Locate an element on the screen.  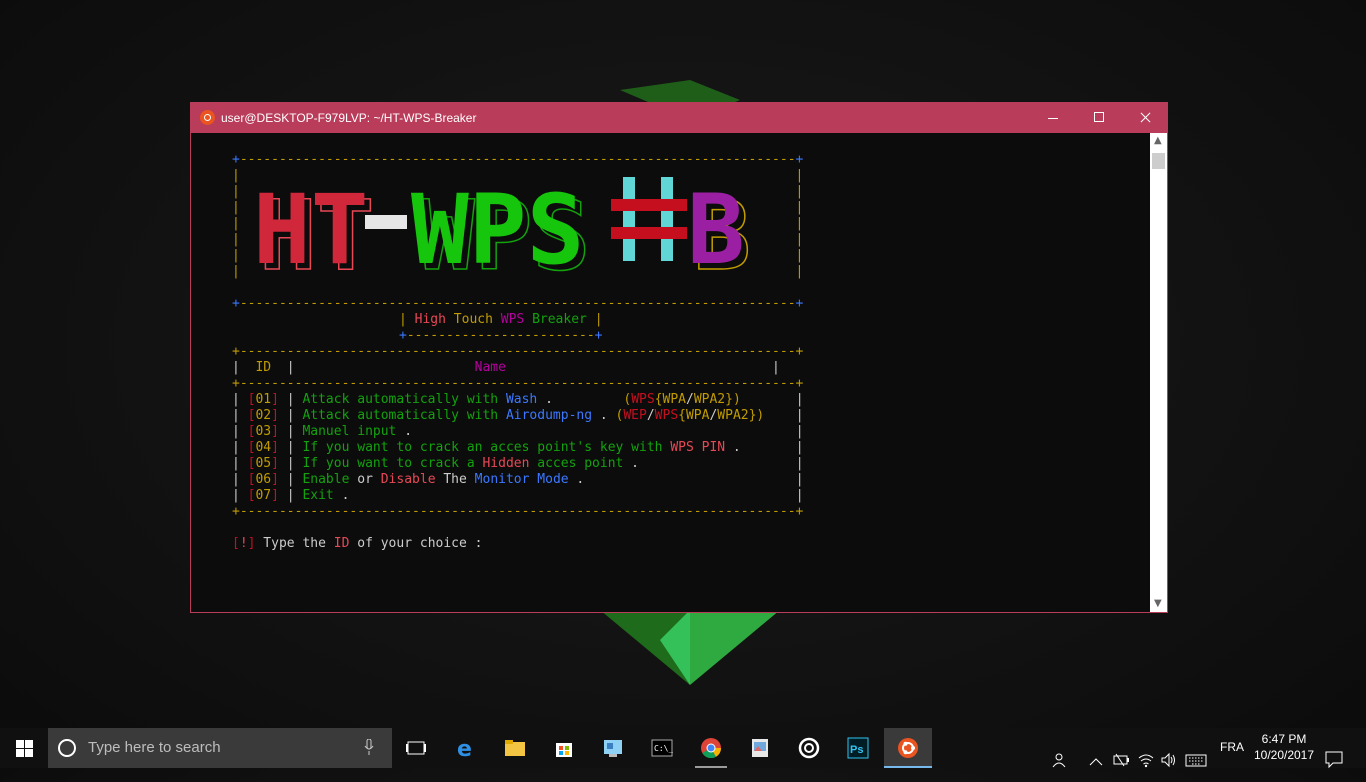
title-bar: user@DESKTOP-F979LVP: ~/HT-WPS-Breaker is located at coordinates (679, 118).